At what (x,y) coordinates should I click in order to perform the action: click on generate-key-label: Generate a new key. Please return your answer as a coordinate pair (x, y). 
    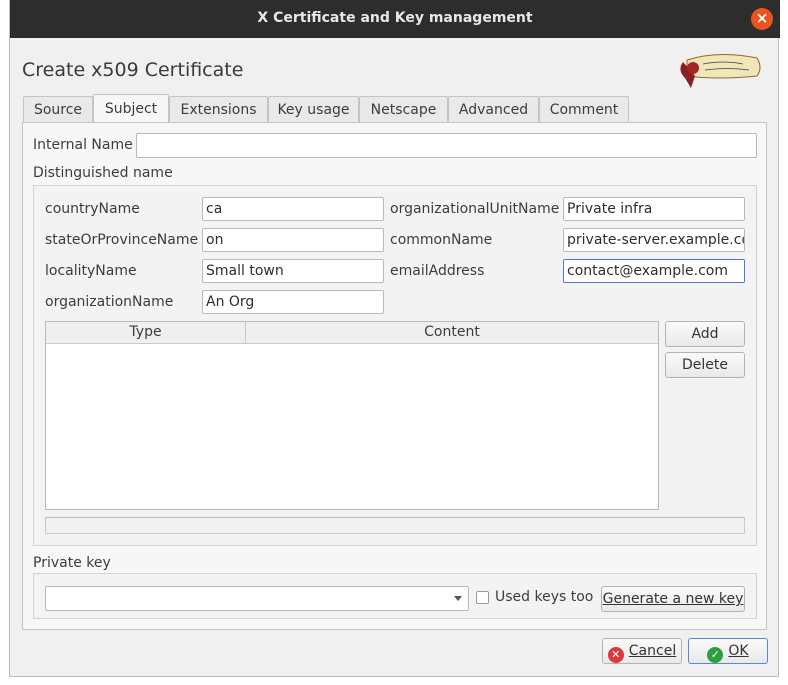
    Looking at the image, I should click on (673, 599).